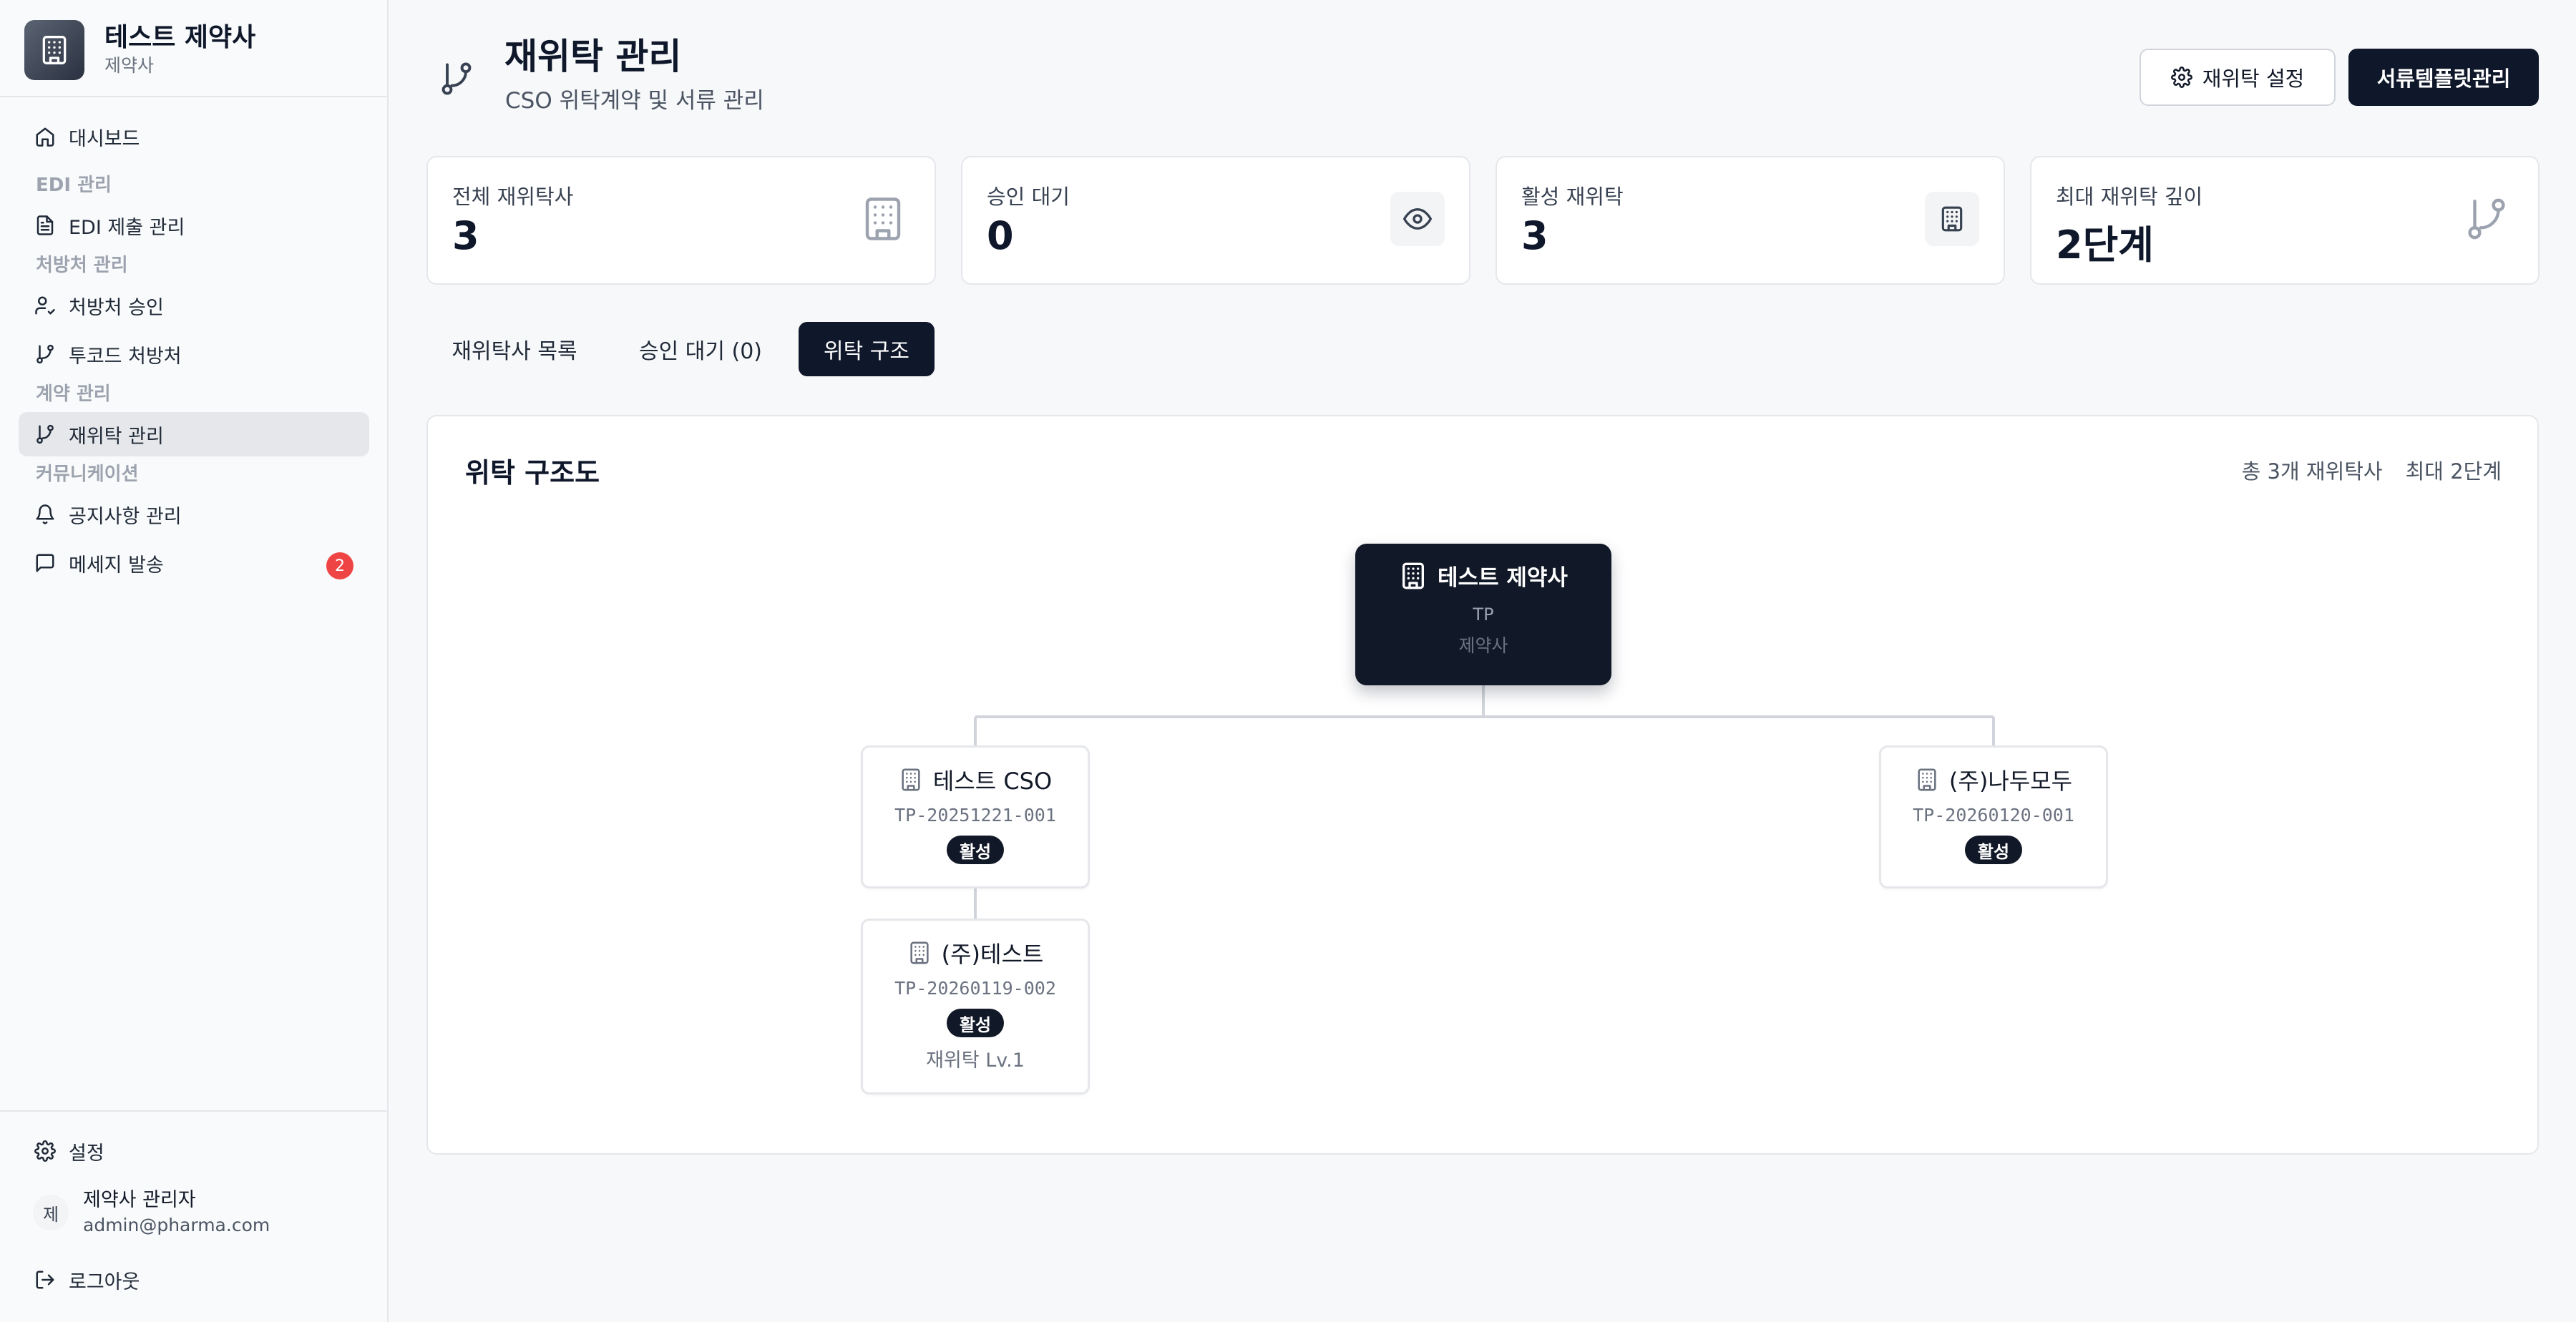  What do you see at coordinates (86, 1153) in the screenshot?
I see `sidebar-item-label: 설정` at bounding box center [86, 1153].